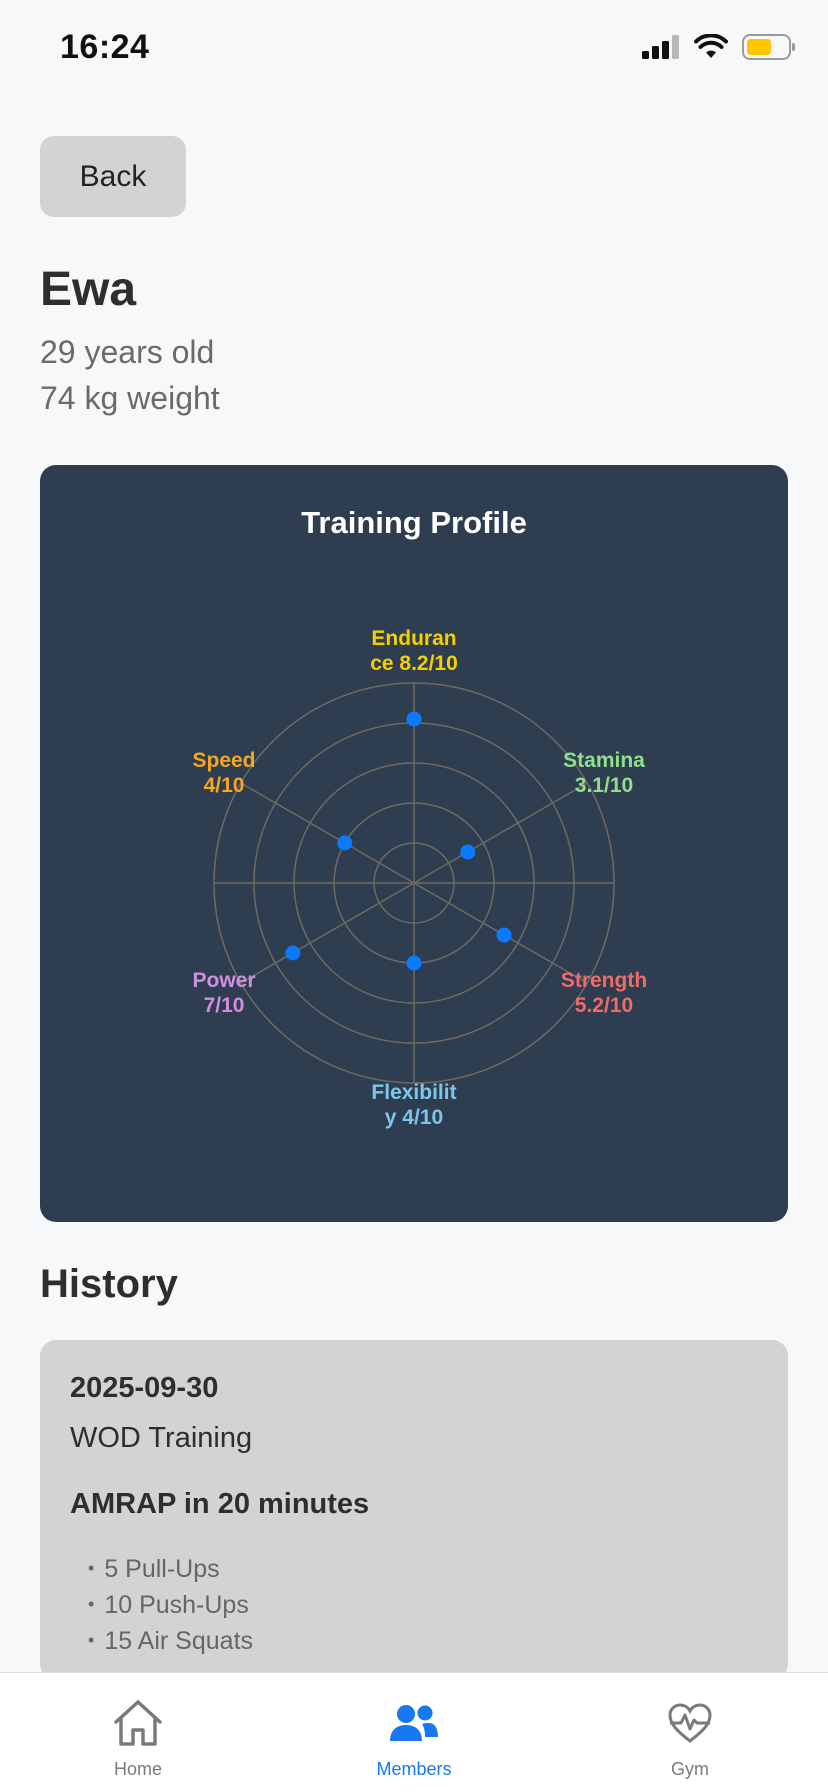 This screenshot has height=1792, width=828. I want to click on tab-bar: Home Members Gym, so click(414, 1732).